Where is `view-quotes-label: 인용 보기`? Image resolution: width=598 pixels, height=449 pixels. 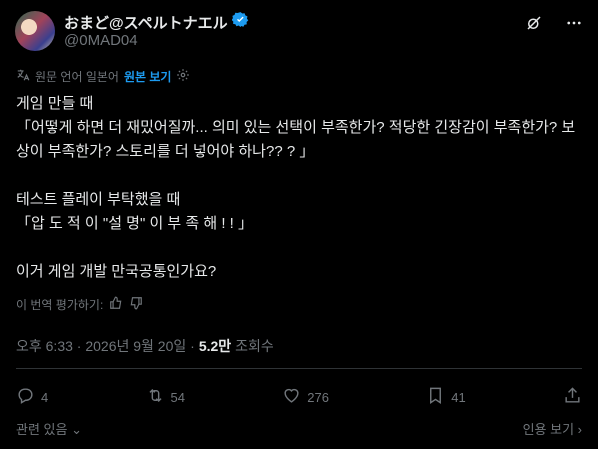
view-quotes-label: 인용 보기 is located at coordinates (548, 429).